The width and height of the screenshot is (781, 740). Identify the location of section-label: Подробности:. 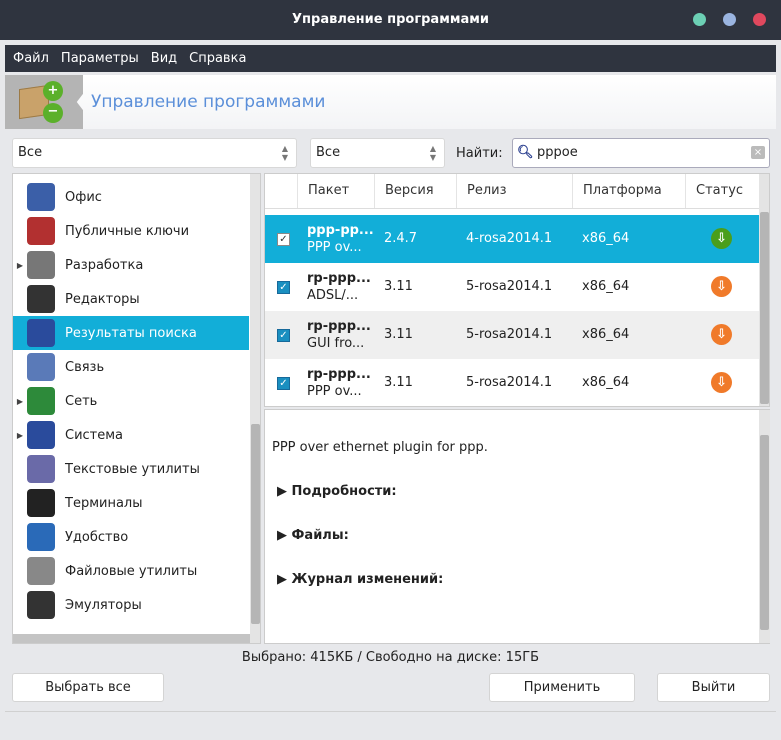
(344, 491).